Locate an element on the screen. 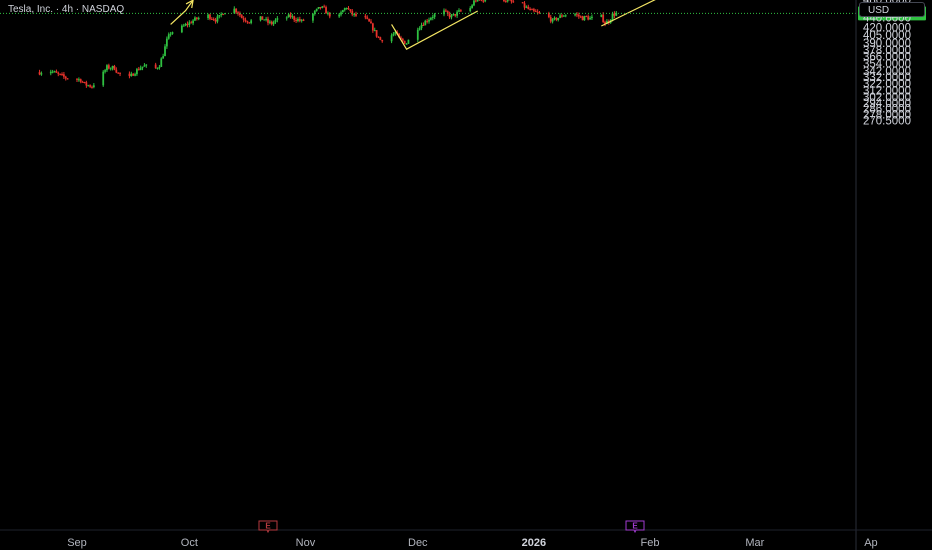 The image size is (932, 550). x-tick-label: Feb is located at coordinates (650, 543).